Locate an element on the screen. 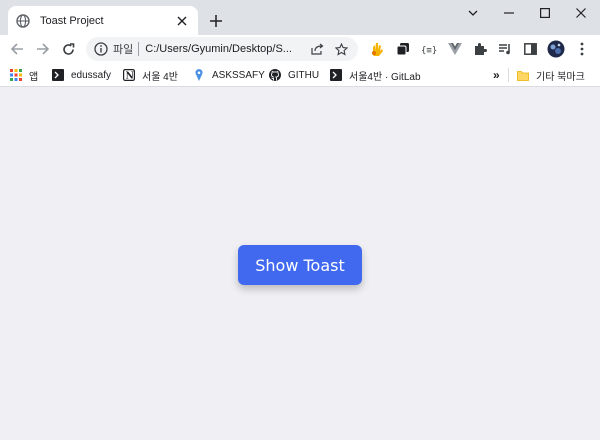 This screenshot has width=600, height=440. extension-hand-icon is located at coordinates (377, 49).